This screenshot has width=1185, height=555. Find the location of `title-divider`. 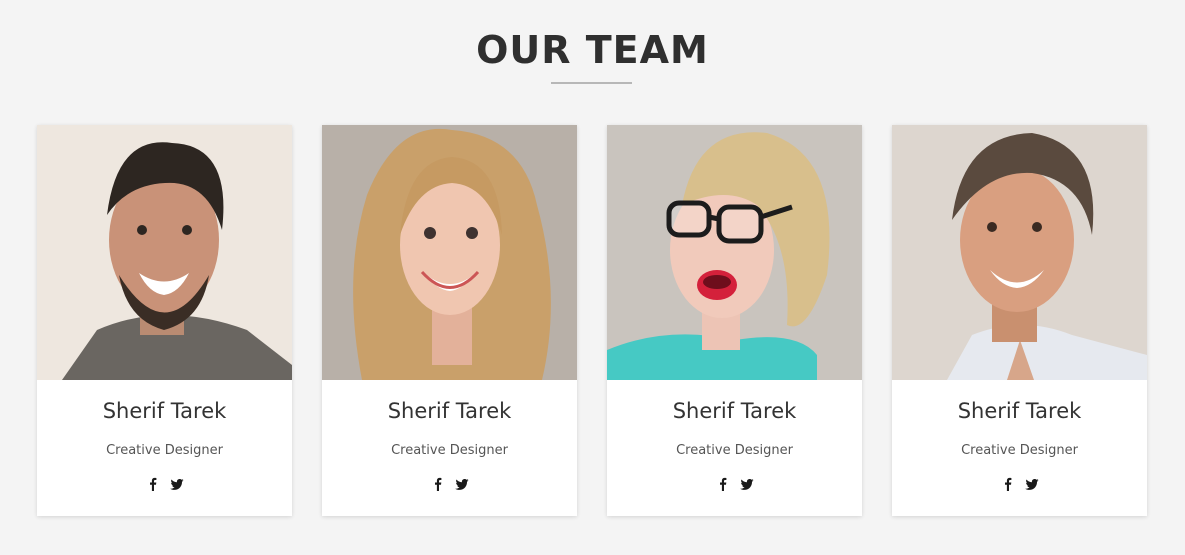

title-divider is located at coordinates (591, 83).